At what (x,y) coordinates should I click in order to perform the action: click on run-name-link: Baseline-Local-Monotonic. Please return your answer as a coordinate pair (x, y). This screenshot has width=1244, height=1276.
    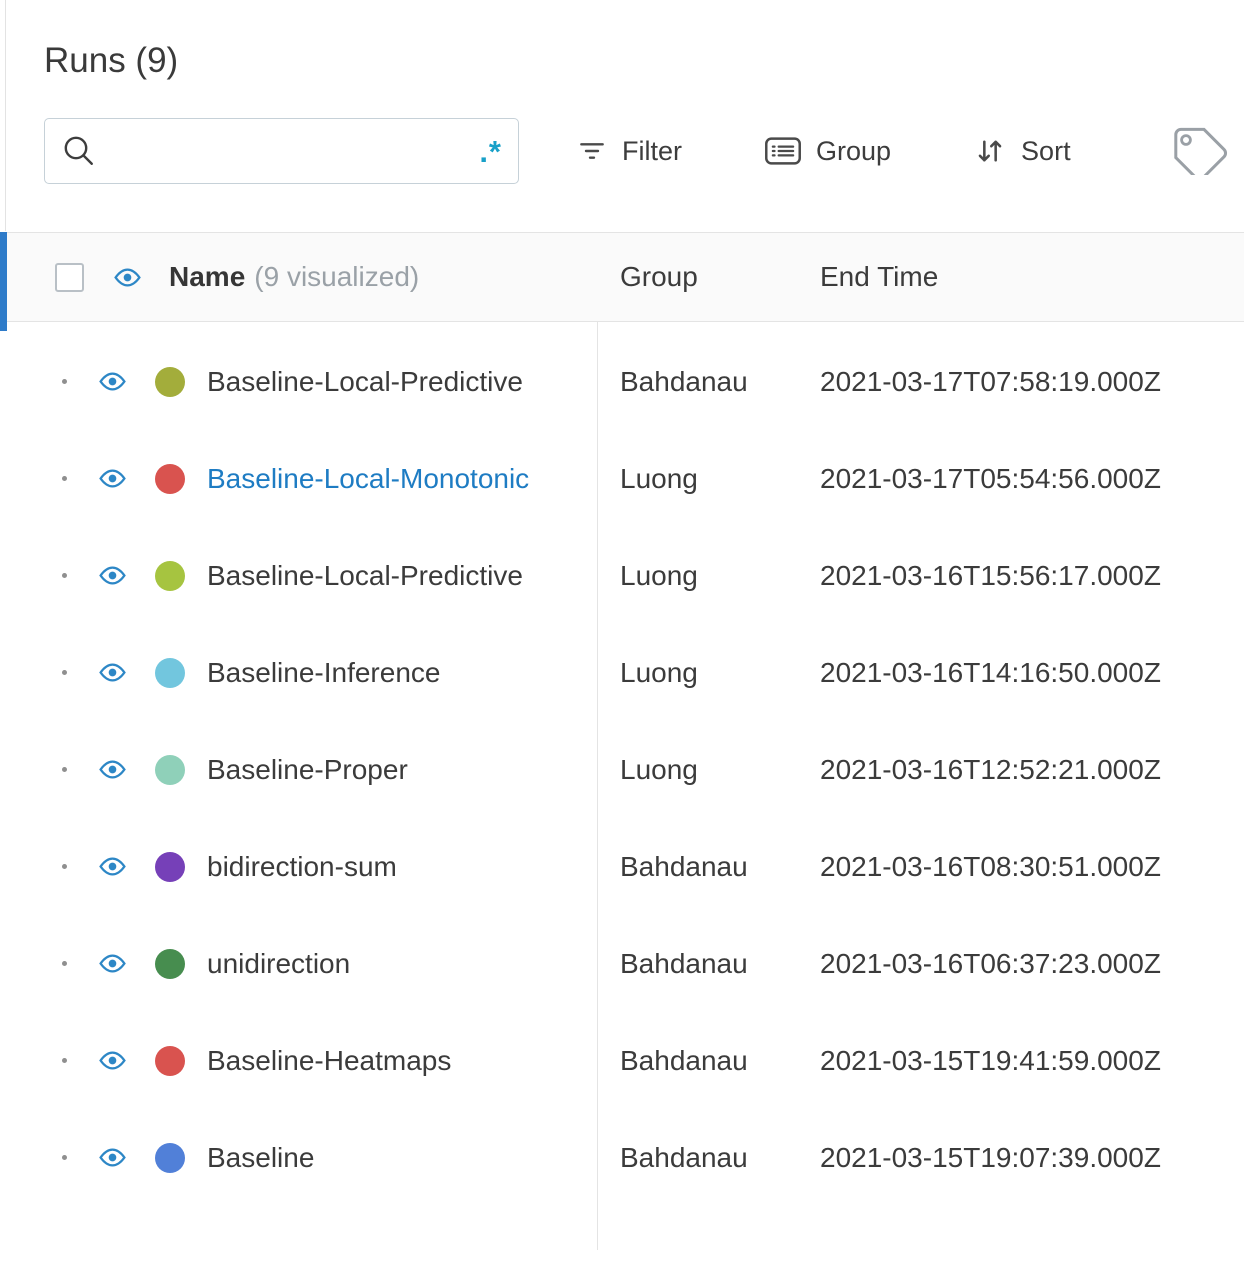
    Looking at the image, I should click on (368, 479).